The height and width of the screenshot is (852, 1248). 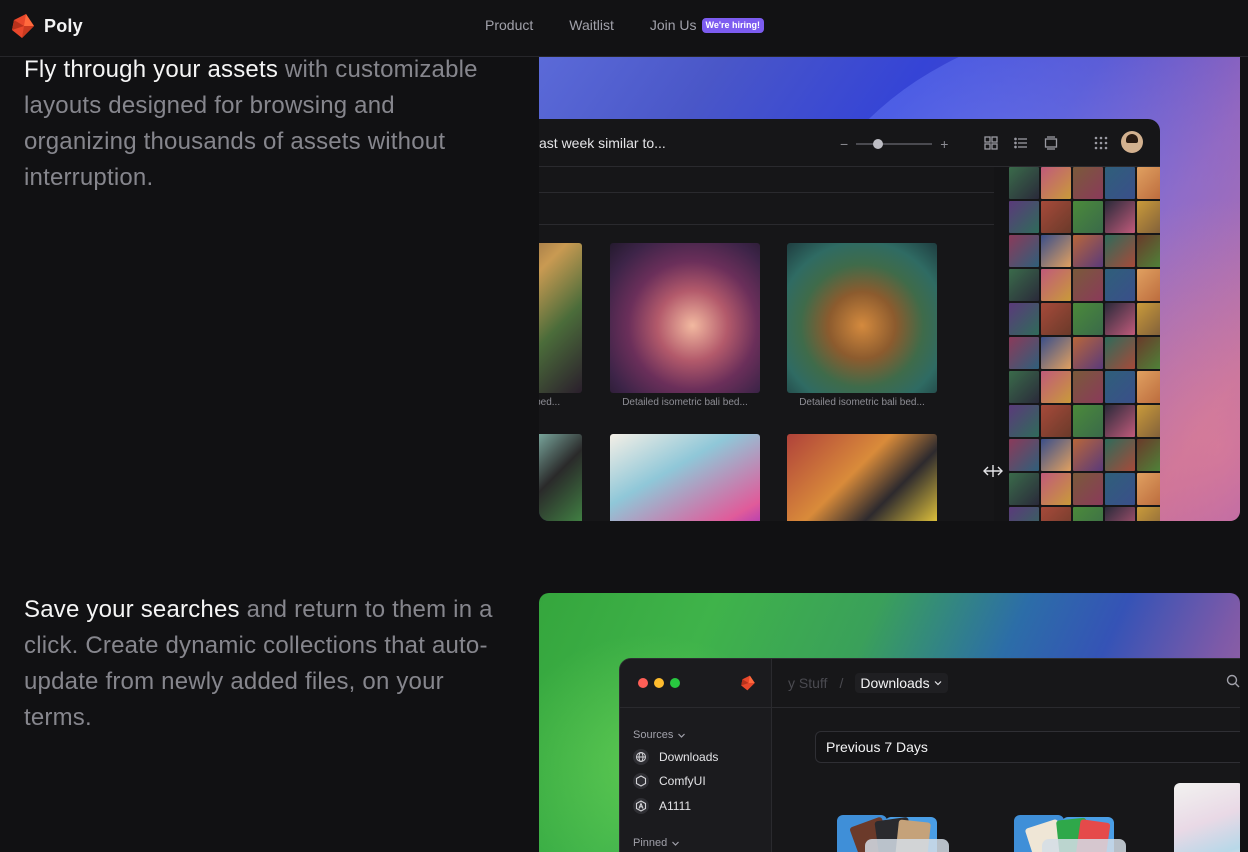 I want to click on search-icon, so click(x=1232, y=681).